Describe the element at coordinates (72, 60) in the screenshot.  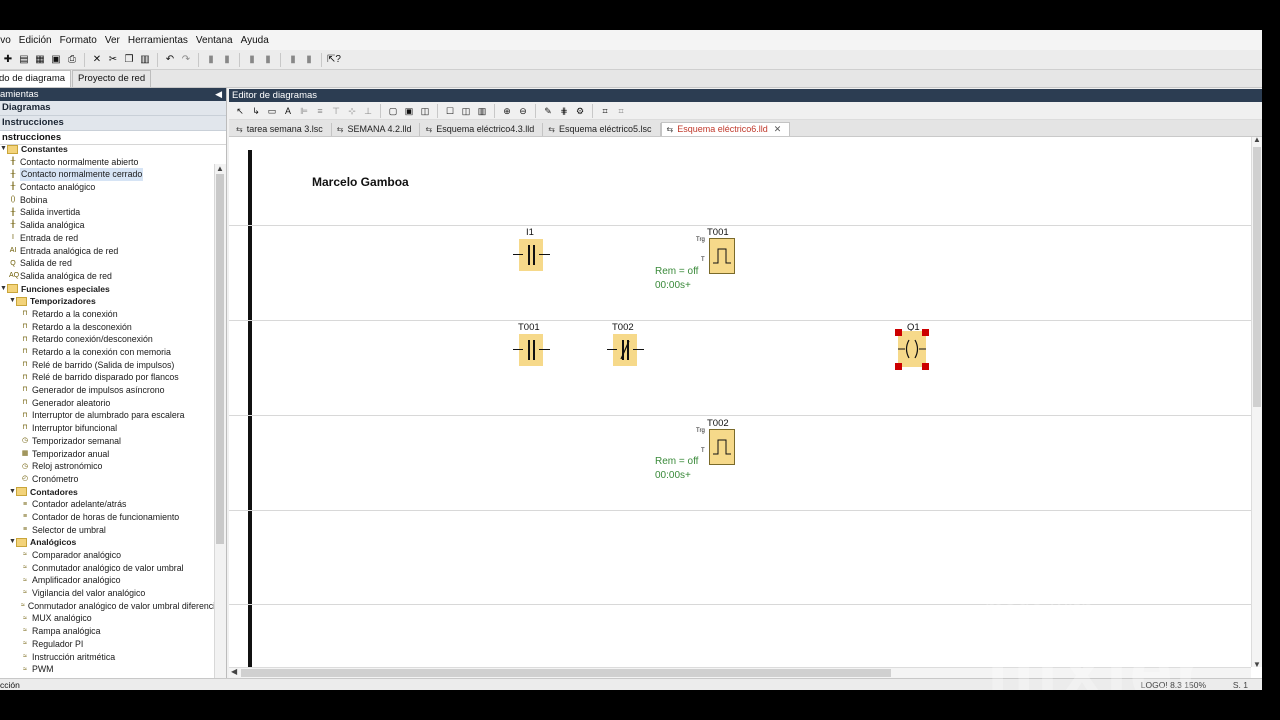
I see `print-icon: ⎙` at that location.